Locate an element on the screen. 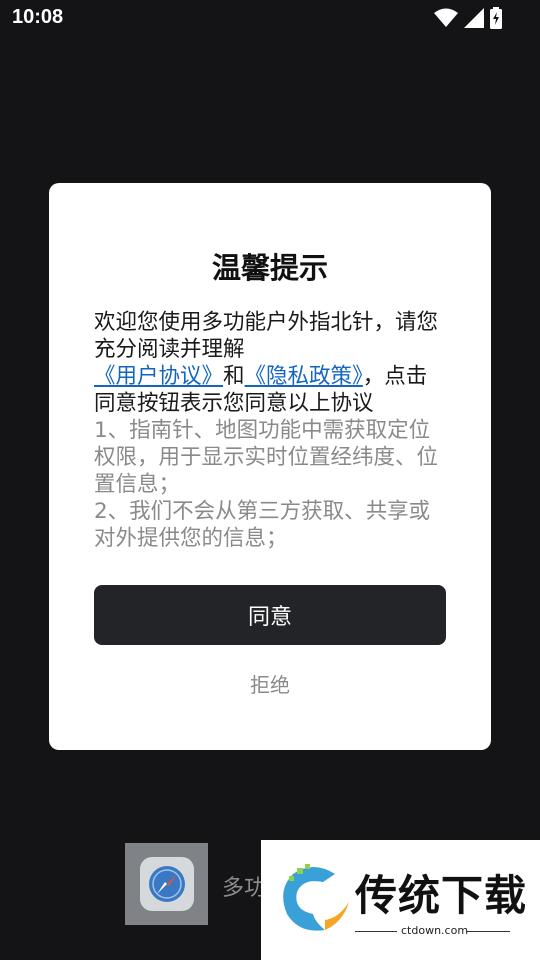  app-name-label: 多功 is located at coordinates (244, 888).